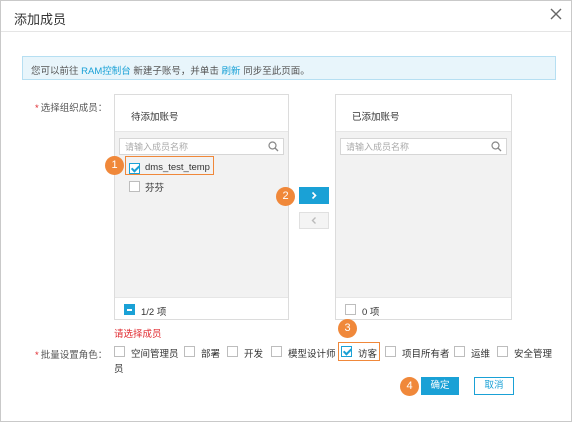  Describe the element at coordinates (350, 309) in the screenshot. I see `added-select-all-checkbox` at that location.